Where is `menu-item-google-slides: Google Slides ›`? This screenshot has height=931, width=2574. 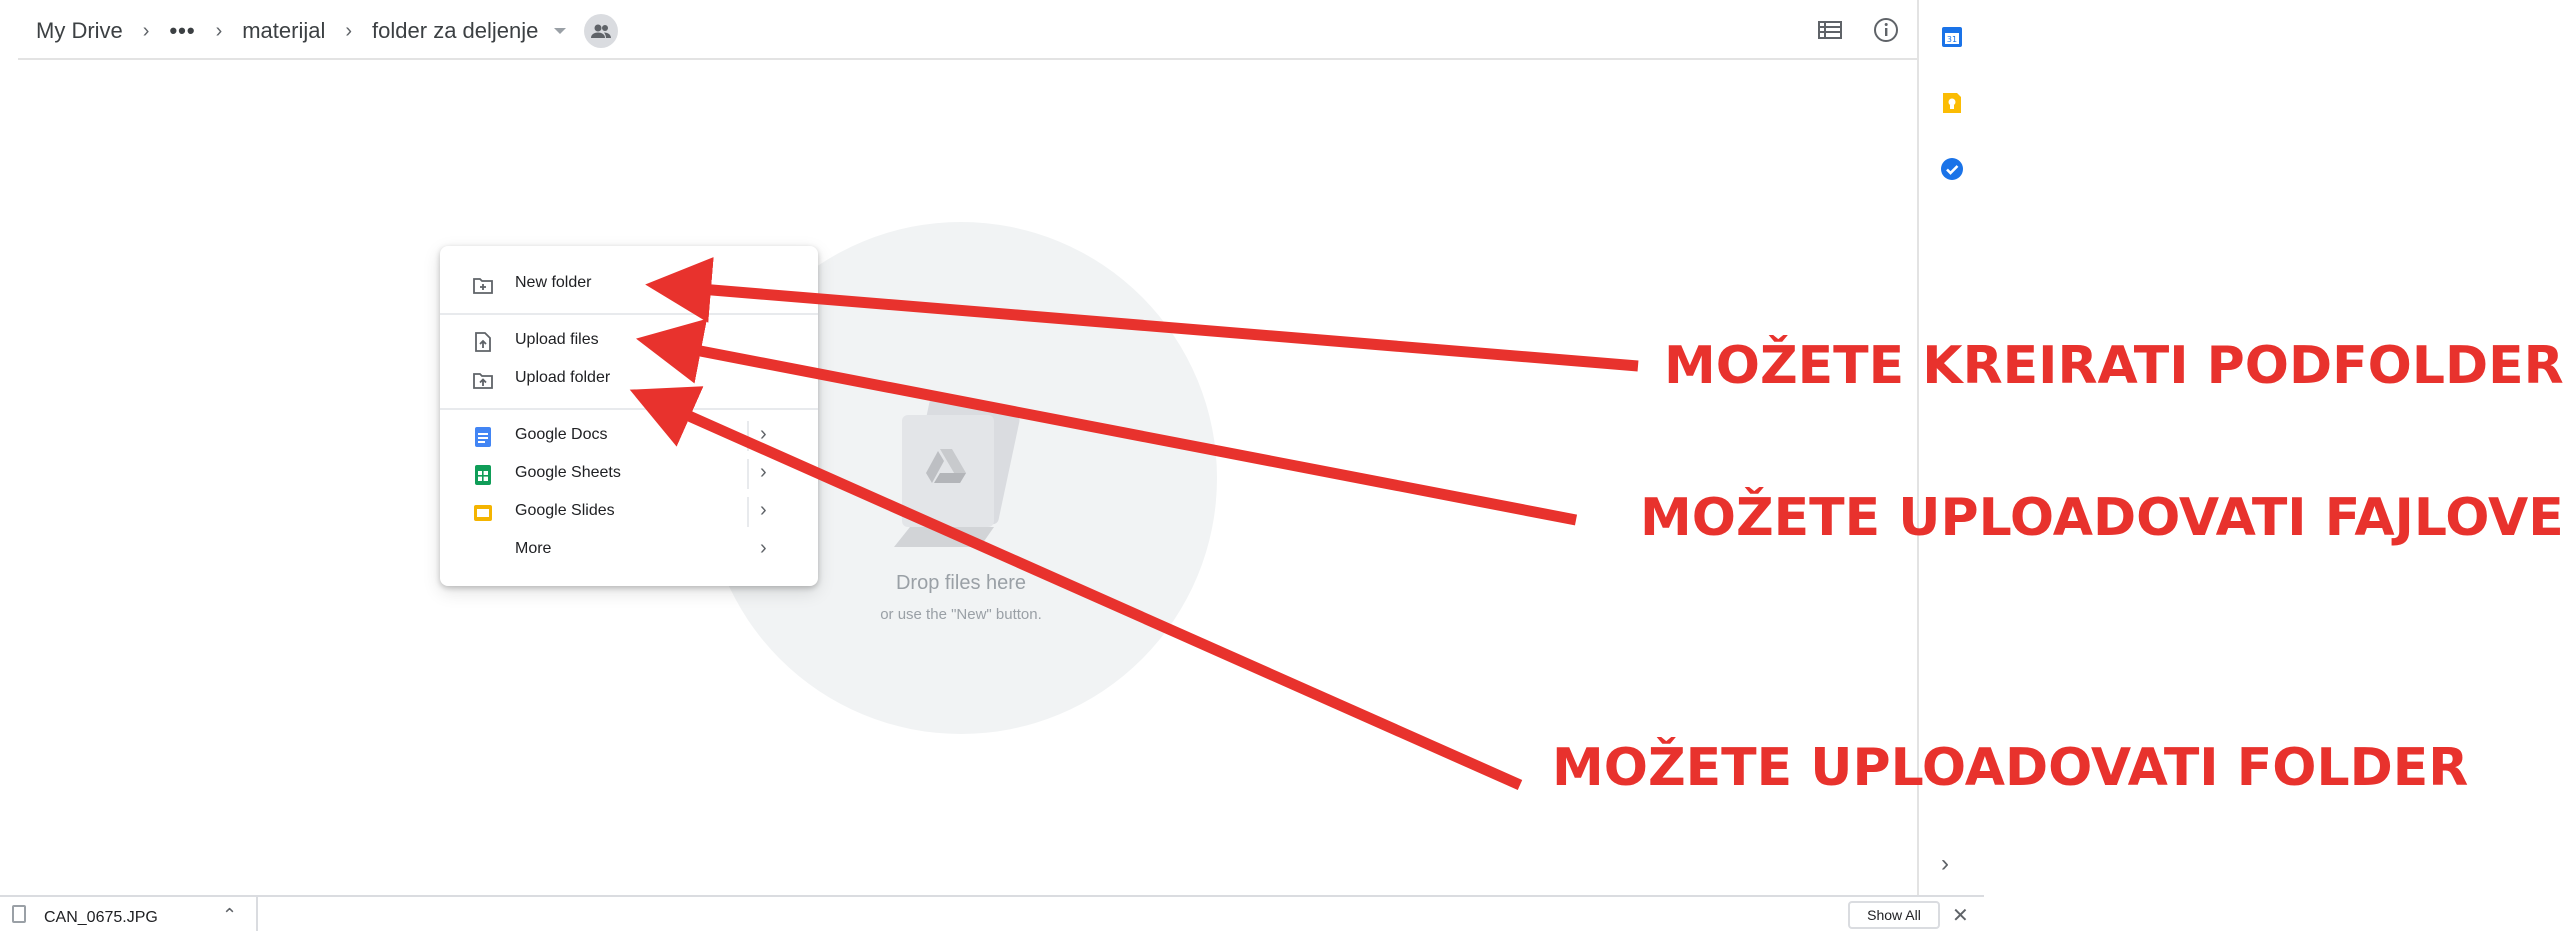
menu-item-google-slides: Google Slides › is located at coordinates (629, 512).